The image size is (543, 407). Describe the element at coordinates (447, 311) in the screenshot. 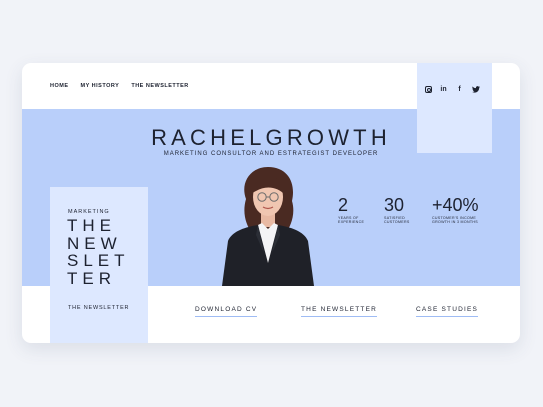

I see `case-studies-button: CASE STUDIES` at that location.